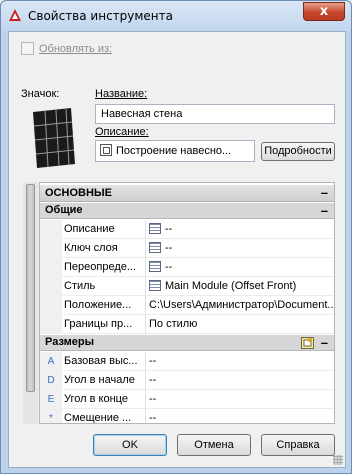 Image resolution: width=352 pixels, height=474 pixels. What do you see at coordinates (307, 343) in the screenshot?
I see `dimension-settings-icon` at bounding box center [307, 343].